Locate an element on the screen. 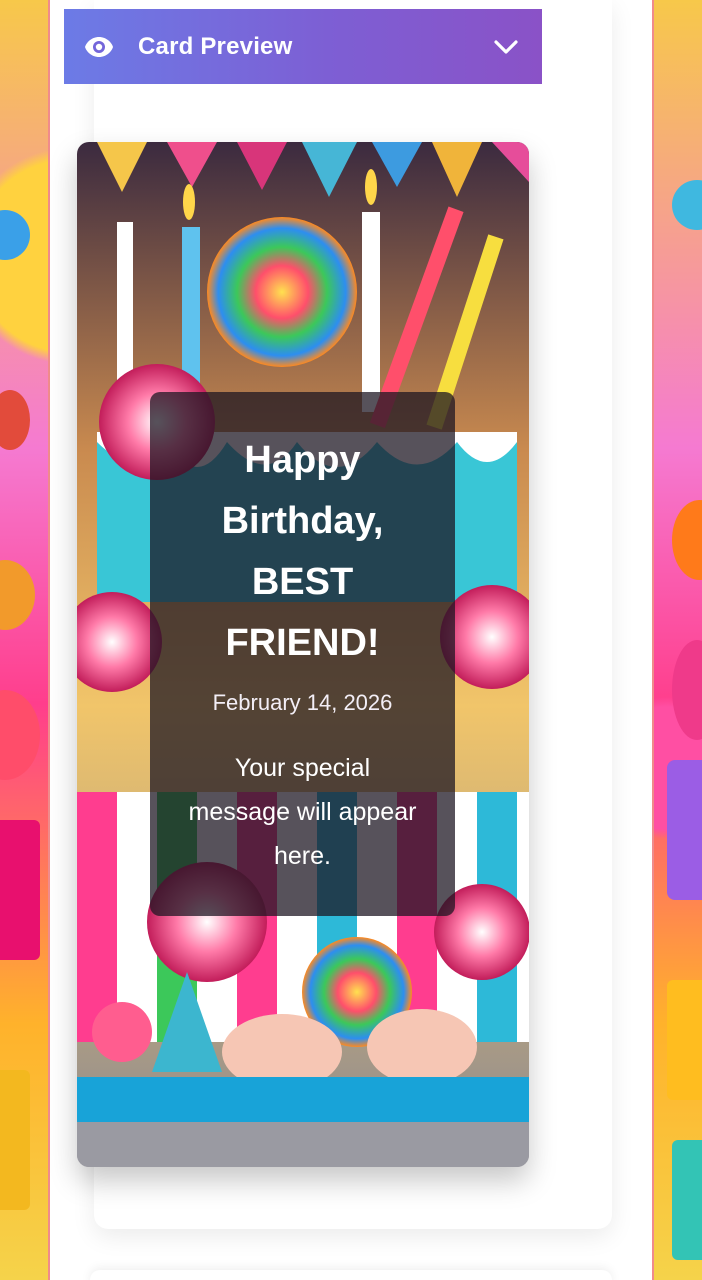 This screenshot has width=702, height=1280. chevron-down-icon is located at coordinates (506, 47).